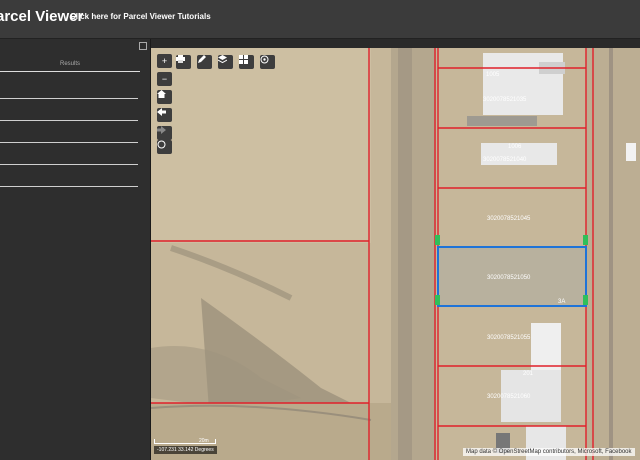 The height and width of the screenshot is (460, 640). I want to click on sidebar-tabs: Results, so click(70, 64).